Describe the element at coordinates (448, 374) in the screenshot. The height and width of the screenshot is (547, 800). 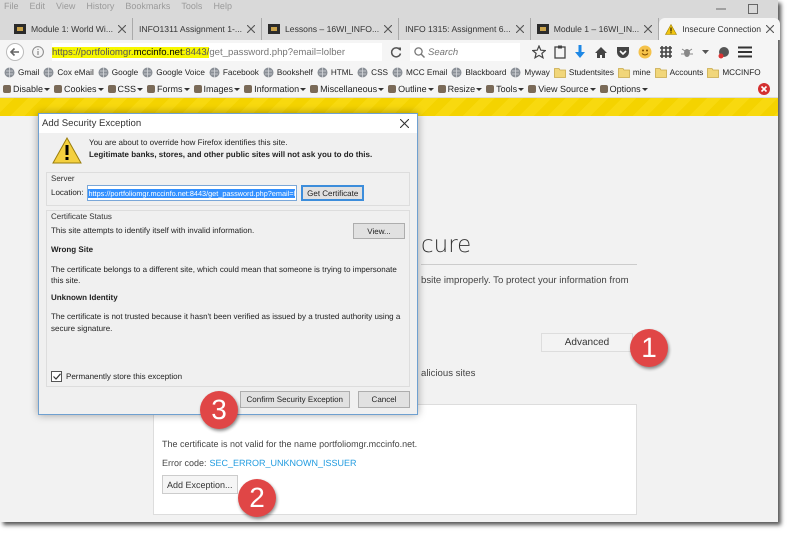
I see `page-text: alicious sites` at that location.